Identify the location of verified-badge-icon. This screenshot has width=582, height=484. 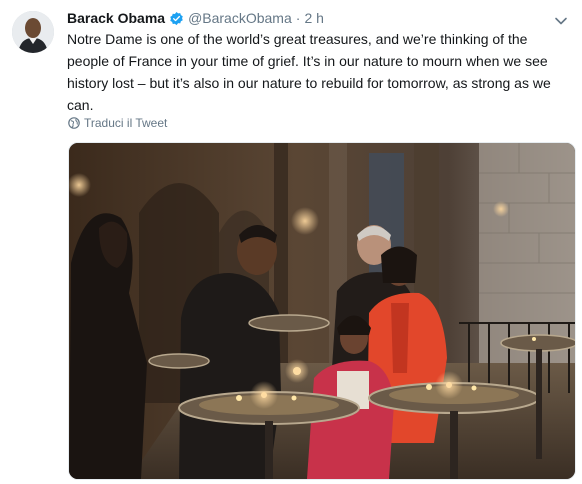
(176, 18).